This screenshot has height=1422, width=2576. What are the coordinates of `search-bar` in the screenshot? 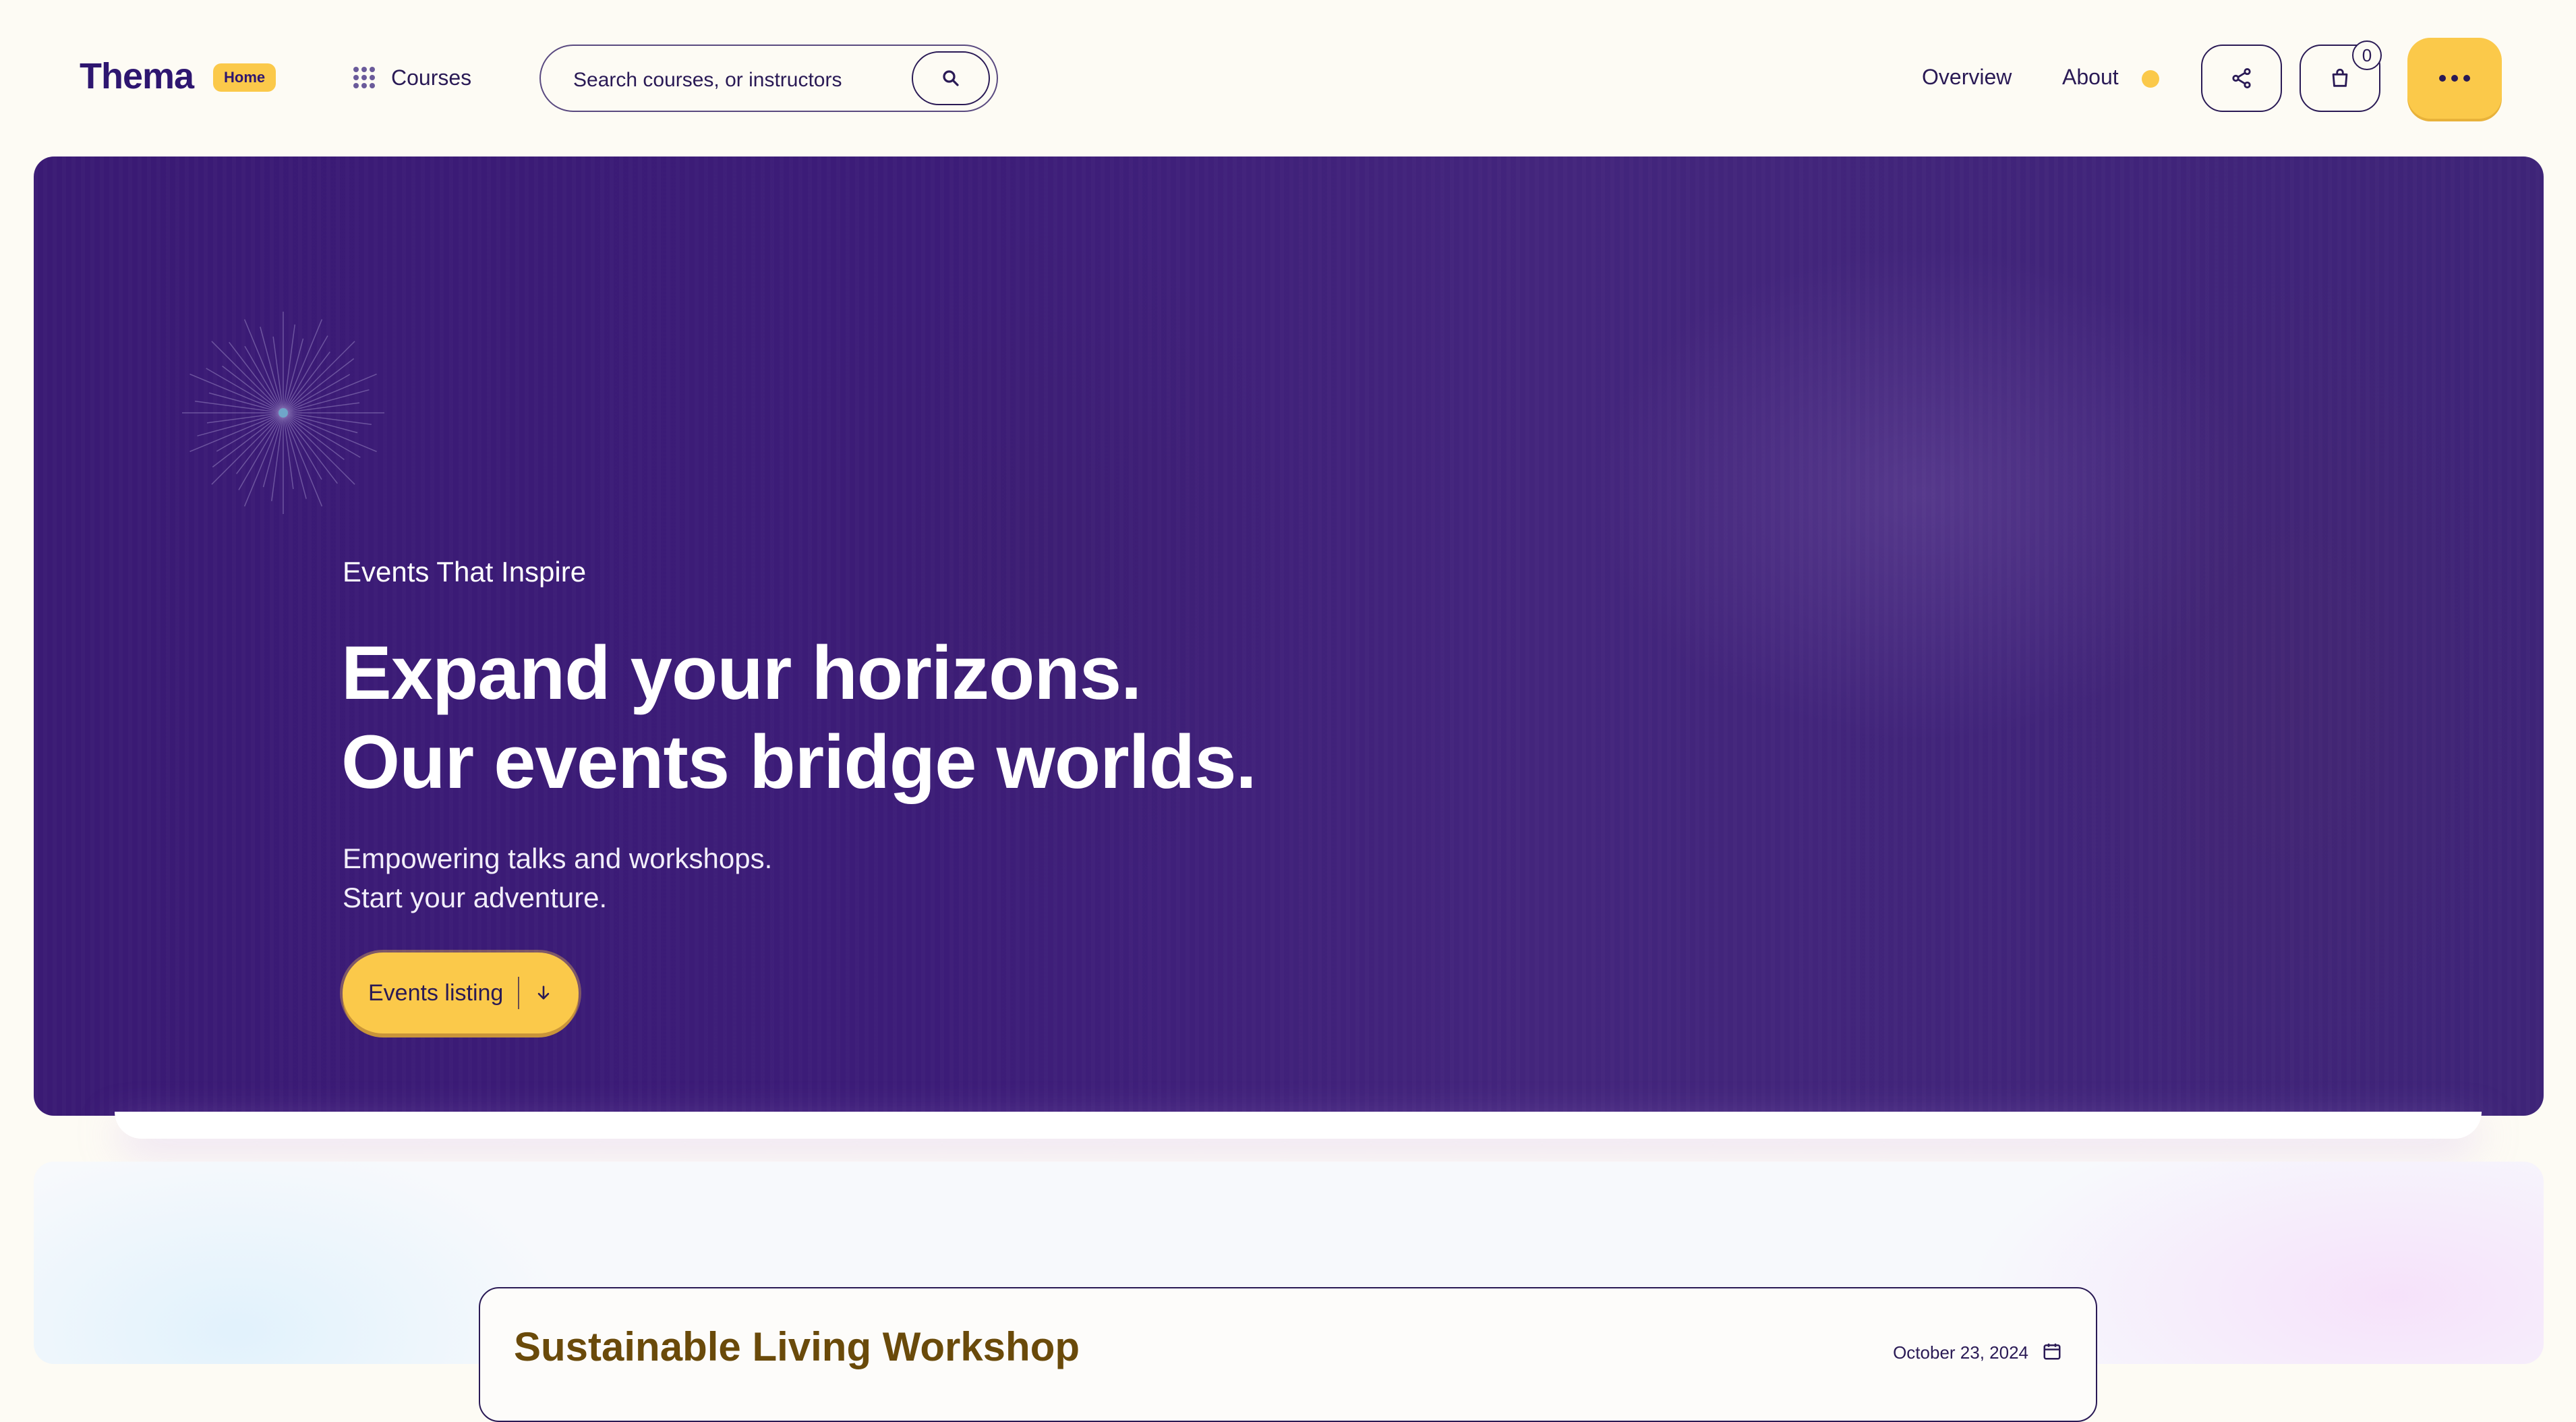 It's located at (768, 78).